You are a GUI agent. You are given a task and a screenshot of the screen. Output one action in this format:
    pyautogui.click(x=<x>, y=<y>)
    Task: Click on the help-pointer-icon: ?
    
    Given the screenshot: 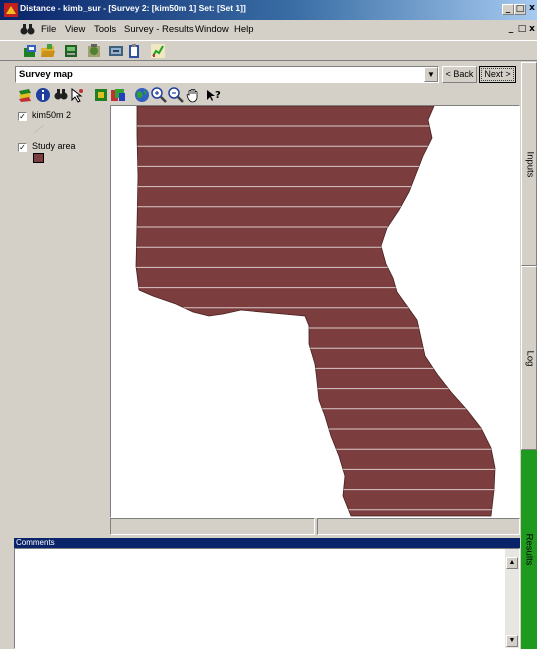 What is the action you would take?
    pyautogui.click(x=214, y=95)
    